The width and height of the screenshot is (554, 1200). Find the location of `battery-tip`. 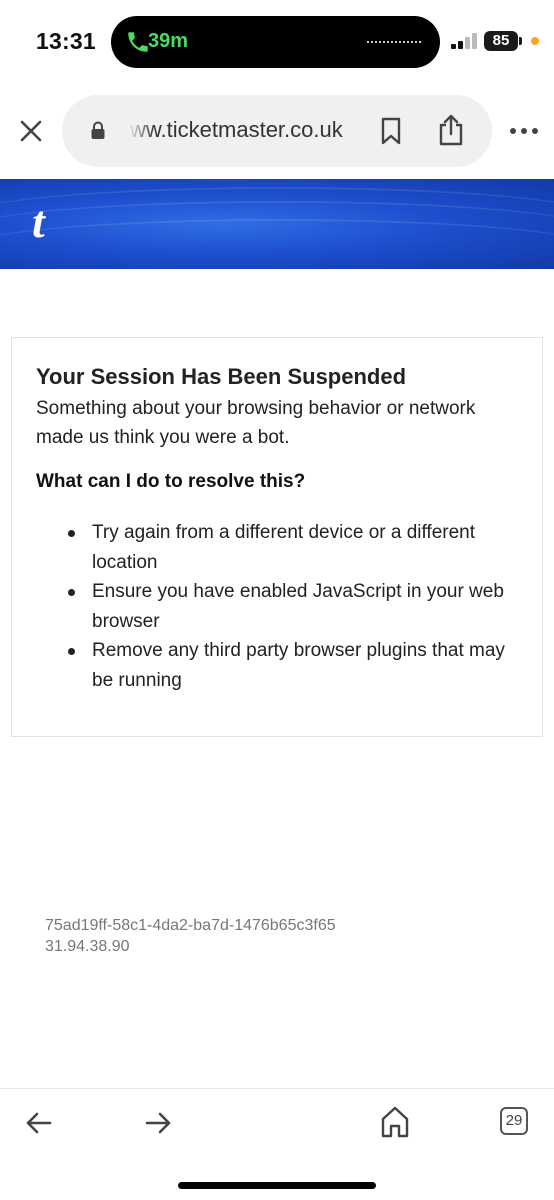

battery-tip is located at coordinates (520, 41).